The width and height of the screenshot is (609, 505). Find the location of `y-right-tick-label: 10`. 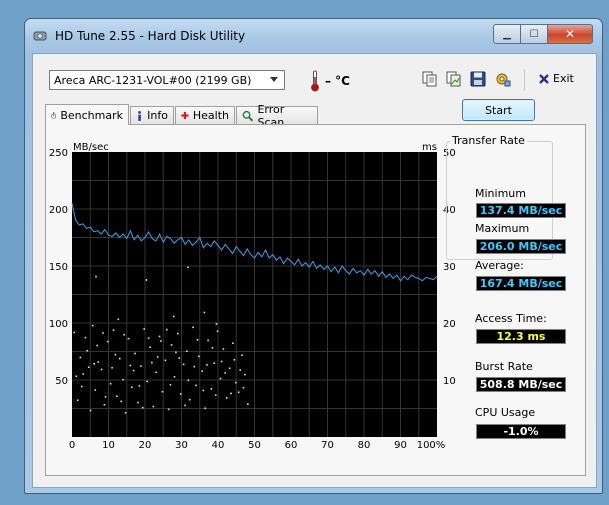

y-right-tick-label: 10 is located at coordinates (449, 381).